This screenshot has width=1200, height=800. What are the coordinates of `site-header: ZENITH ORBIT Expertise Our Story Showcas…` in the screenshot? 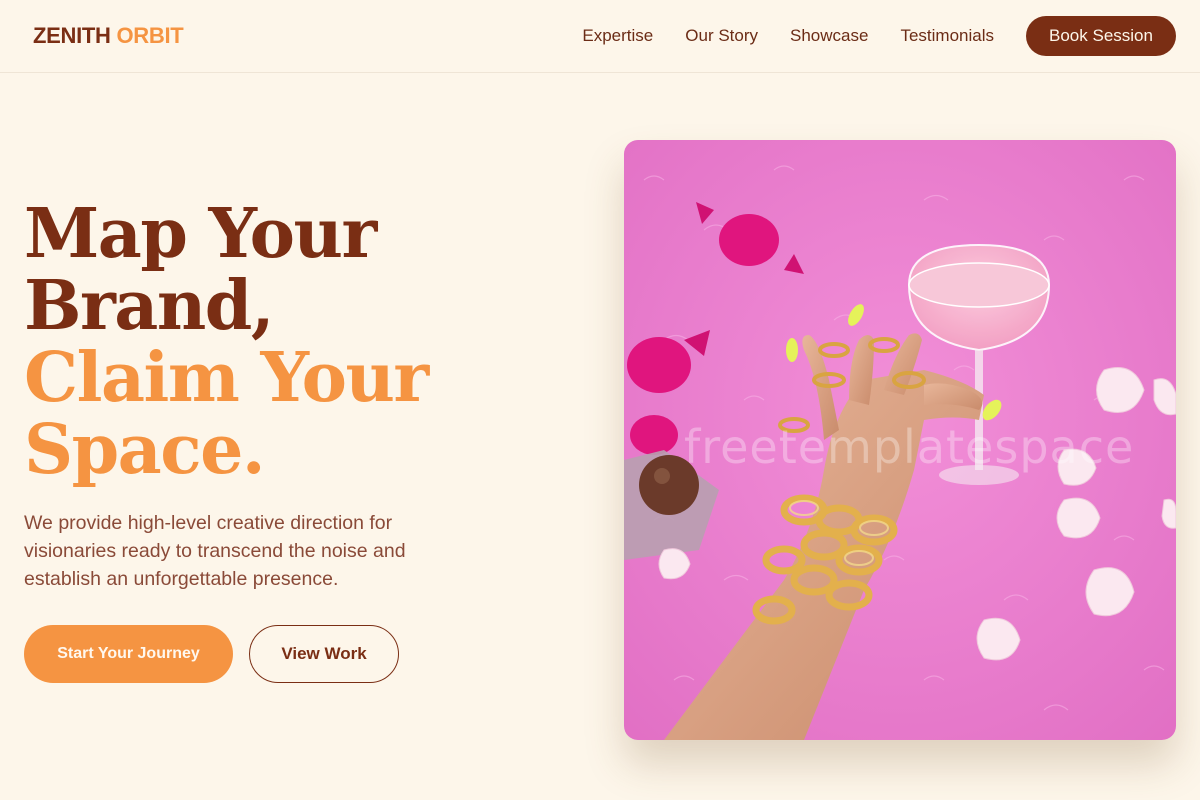 It's located at (600, 36).